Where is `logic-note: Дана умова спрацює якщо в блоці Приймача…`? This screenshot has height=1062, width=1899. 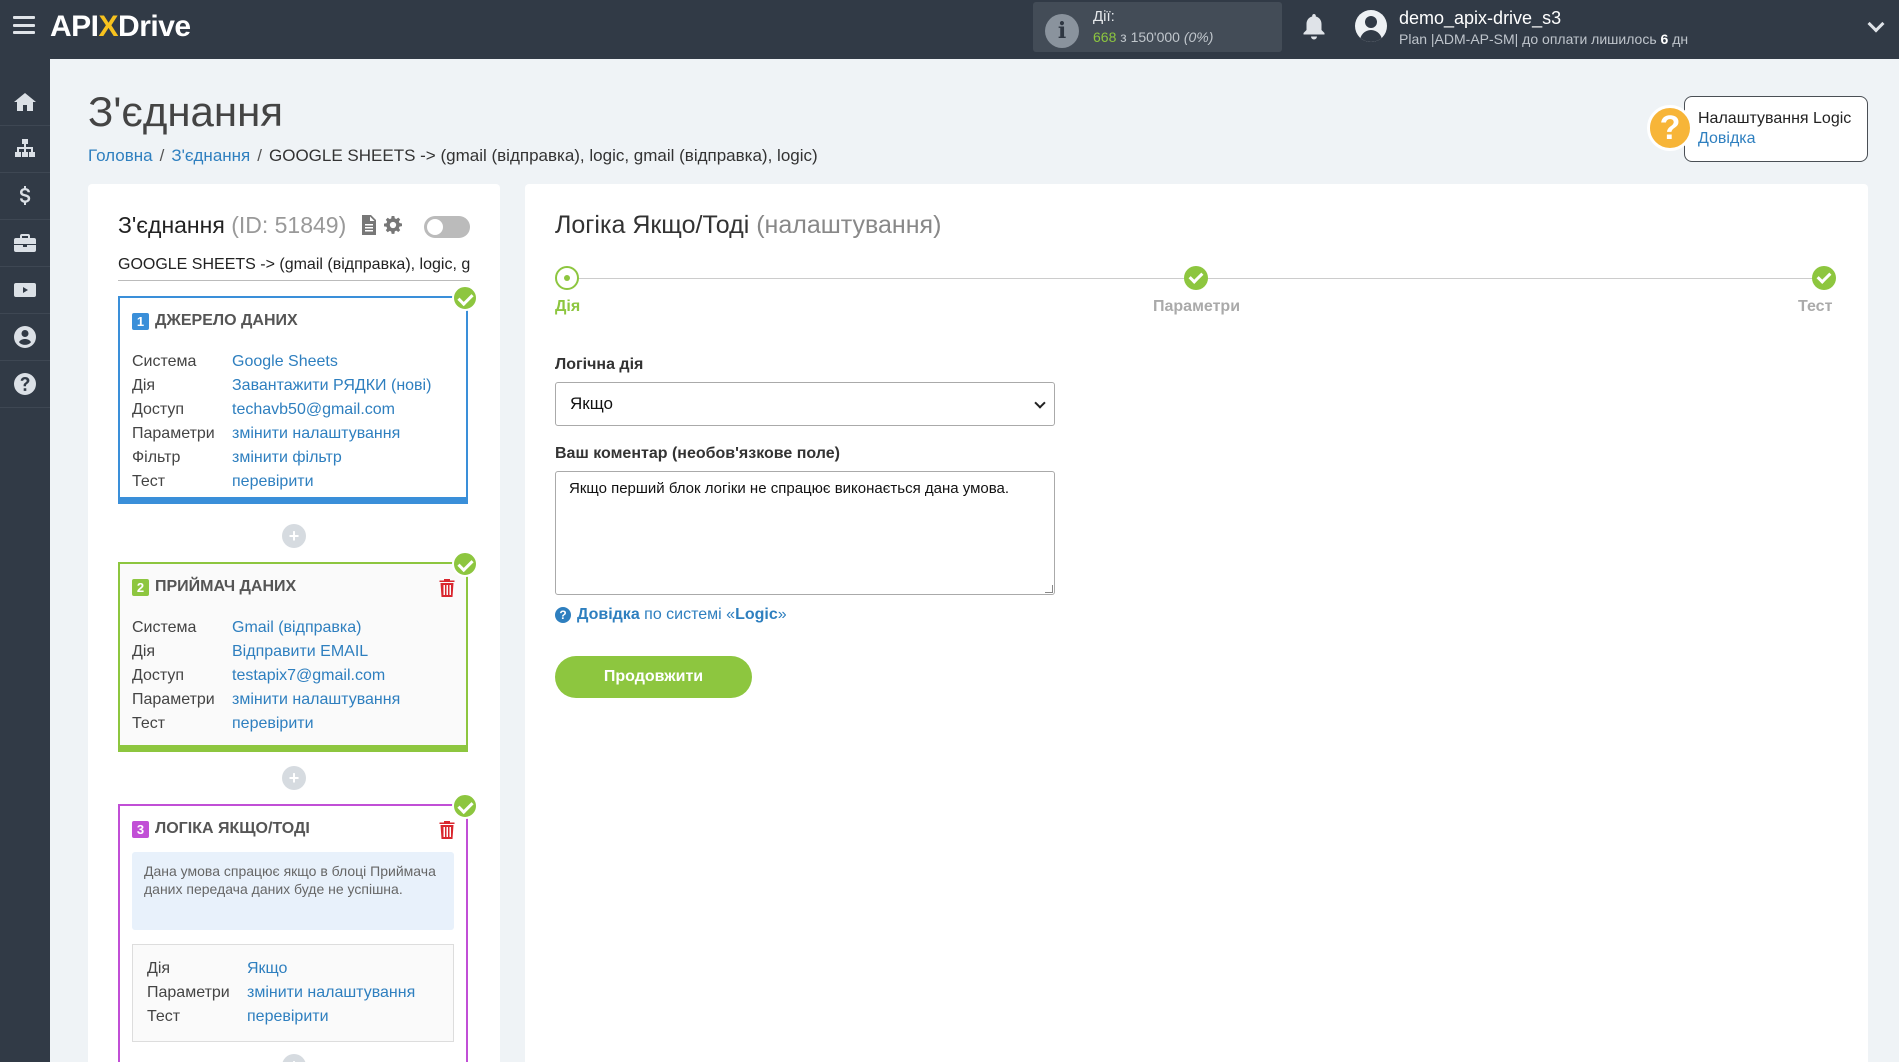 logic-note: Дана умова спрацює якщо в блоці Приймача… is located at coordinates (293, 891).